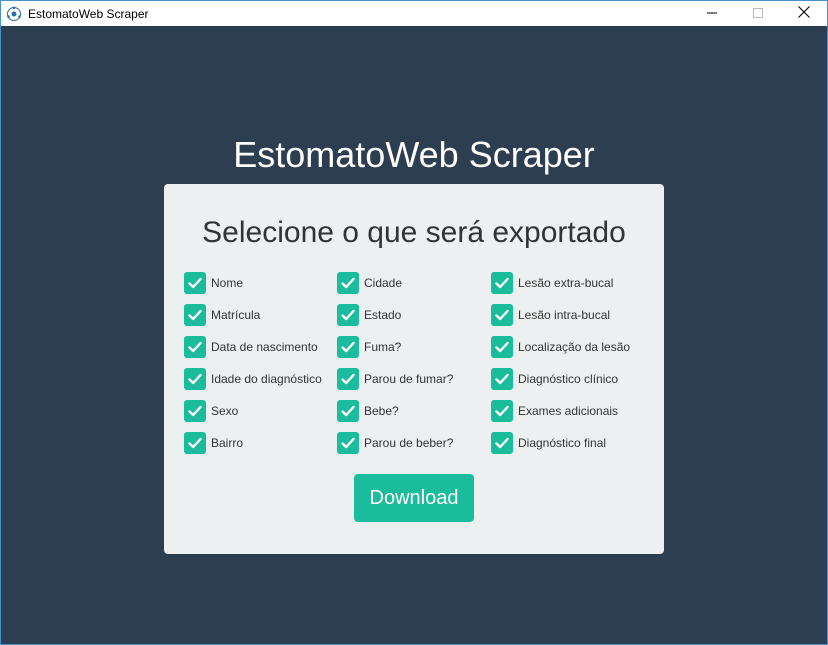  I want to click on option-label: Lesão intra-bucal, so click(564, 315).